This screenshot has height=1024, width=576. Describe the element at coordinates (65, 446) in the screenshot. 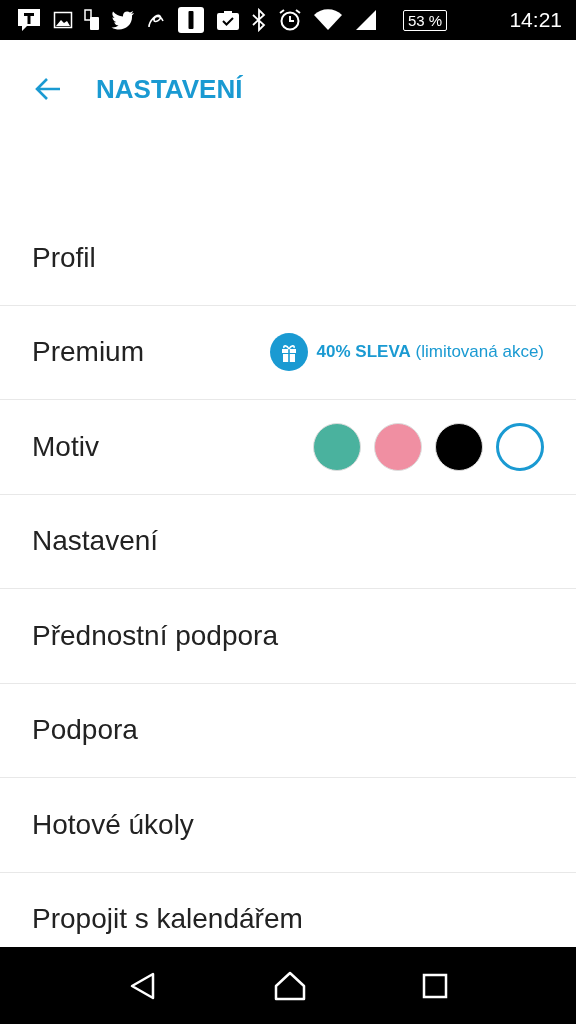

I see `row-label: Motiv` at that location.